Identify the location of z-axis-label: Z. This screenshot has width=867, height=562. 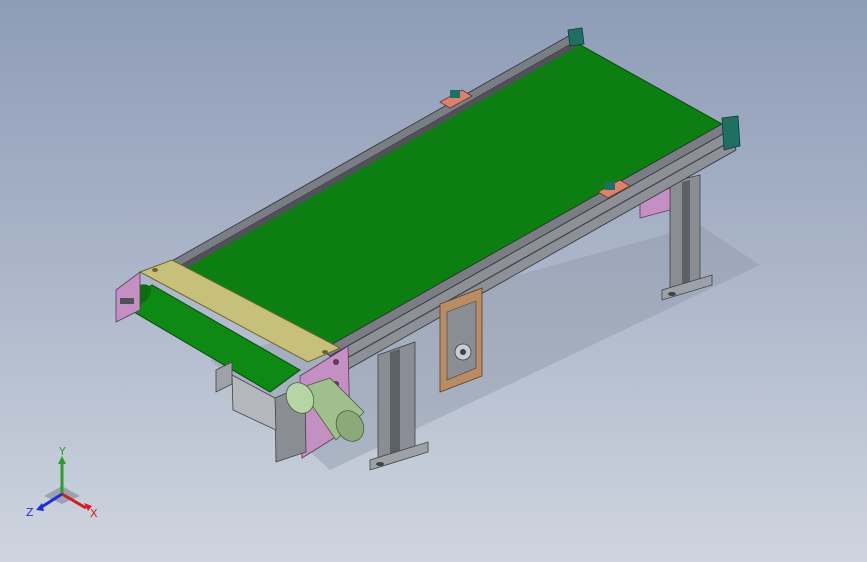
(30, 512).